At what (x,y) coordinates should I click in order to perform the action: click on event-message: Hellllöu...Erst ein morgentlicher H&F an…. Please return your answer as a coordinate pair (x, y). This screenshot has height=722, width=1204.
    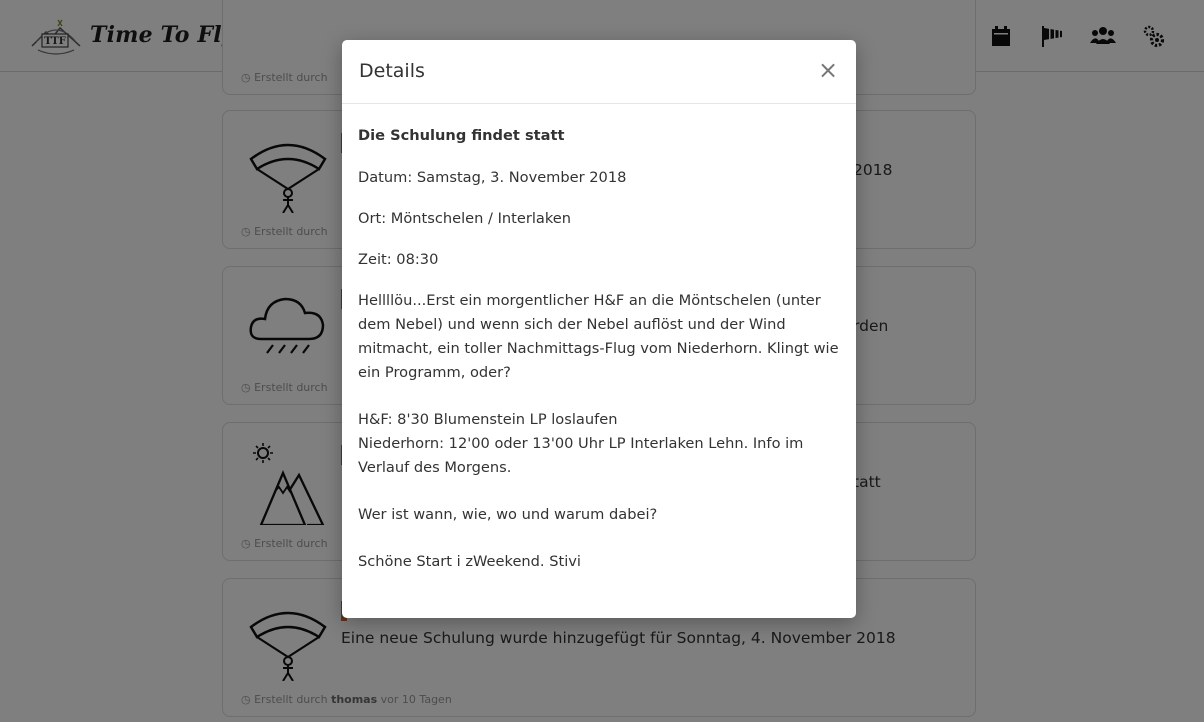
    Looking at the image, I should click on (598, 336).